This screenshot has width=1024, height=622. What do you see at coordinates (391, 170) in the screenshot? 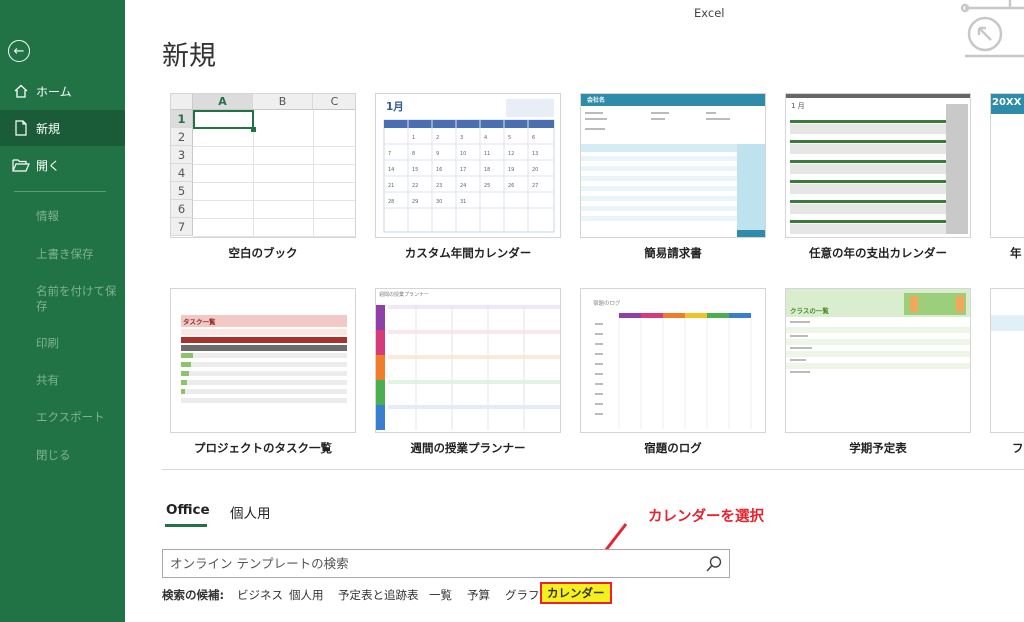
I see `svg-text: 14` at bounding box center [391, 170].